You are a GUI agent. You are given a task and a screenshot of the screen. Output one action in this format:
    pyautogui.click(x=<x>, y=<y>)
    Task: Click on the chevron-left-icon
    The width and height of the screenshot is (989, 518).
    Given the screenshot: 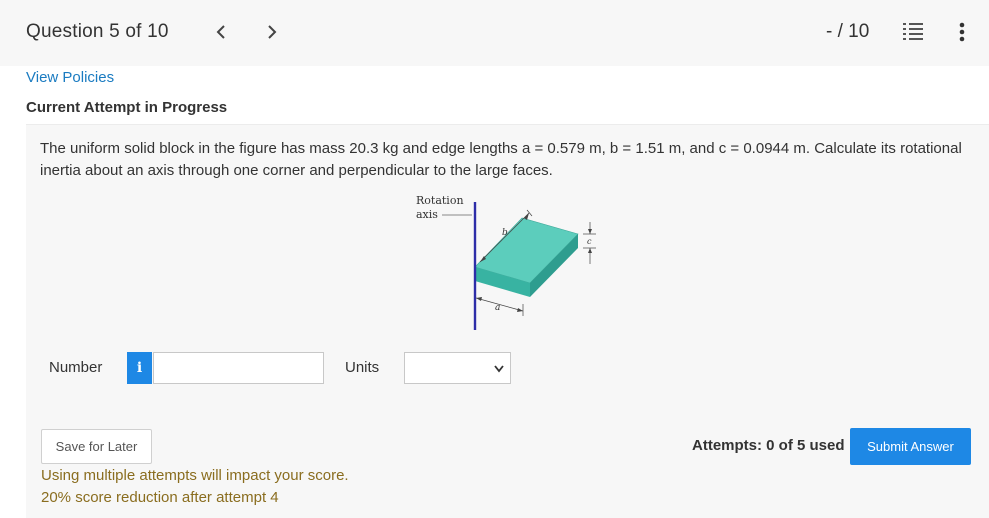 What is the action you would take?
    pyautogui.click(x=220, y=32)
    